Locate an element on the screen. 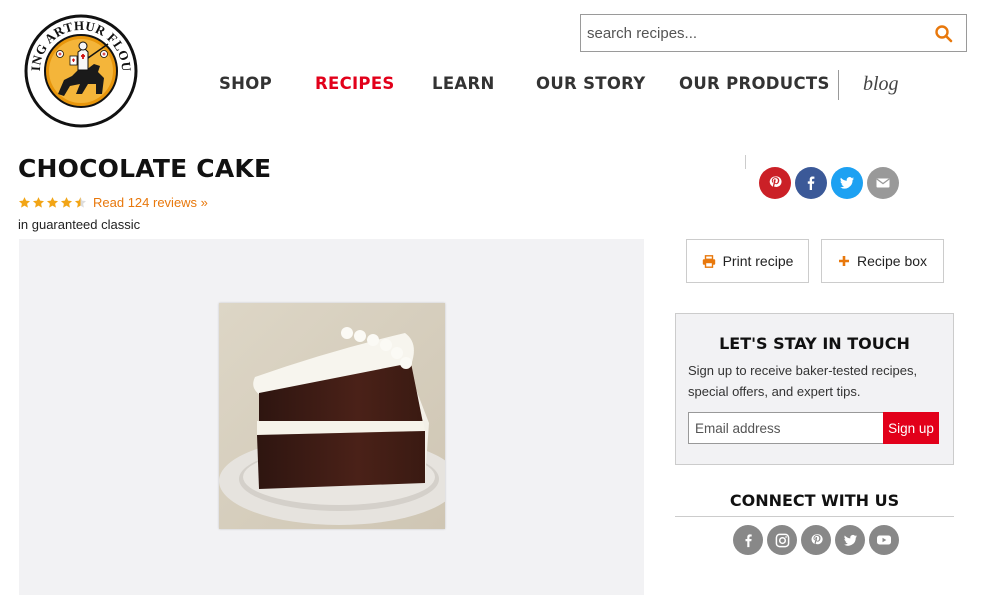 The height and width of the screenshot is (604, 987). print-recipe-button: Print recipe is located at coordinates (747, 261).